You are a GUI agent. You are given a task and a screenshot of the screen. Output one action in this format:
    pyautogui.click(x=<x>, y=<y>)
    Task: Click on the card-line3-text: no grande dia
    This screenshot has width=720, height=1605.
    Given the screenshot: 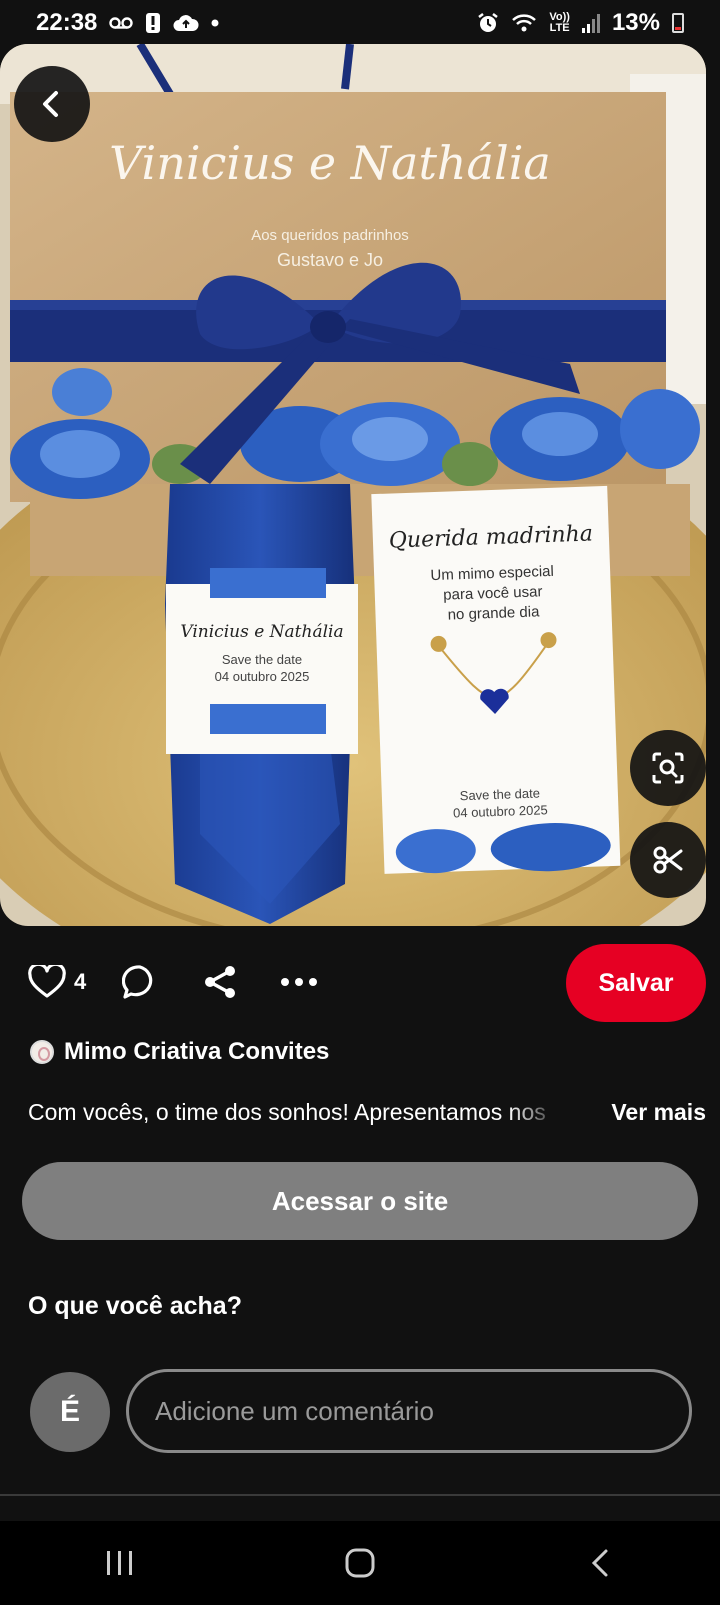 What is the action you would take?
    pyautogui.click(x=493, y=613)
    